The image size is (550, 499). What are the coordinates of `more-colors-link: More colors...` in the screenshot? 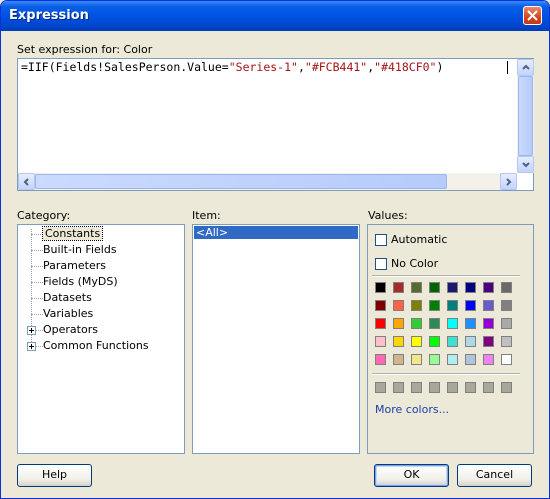 It's located at (412, 409).